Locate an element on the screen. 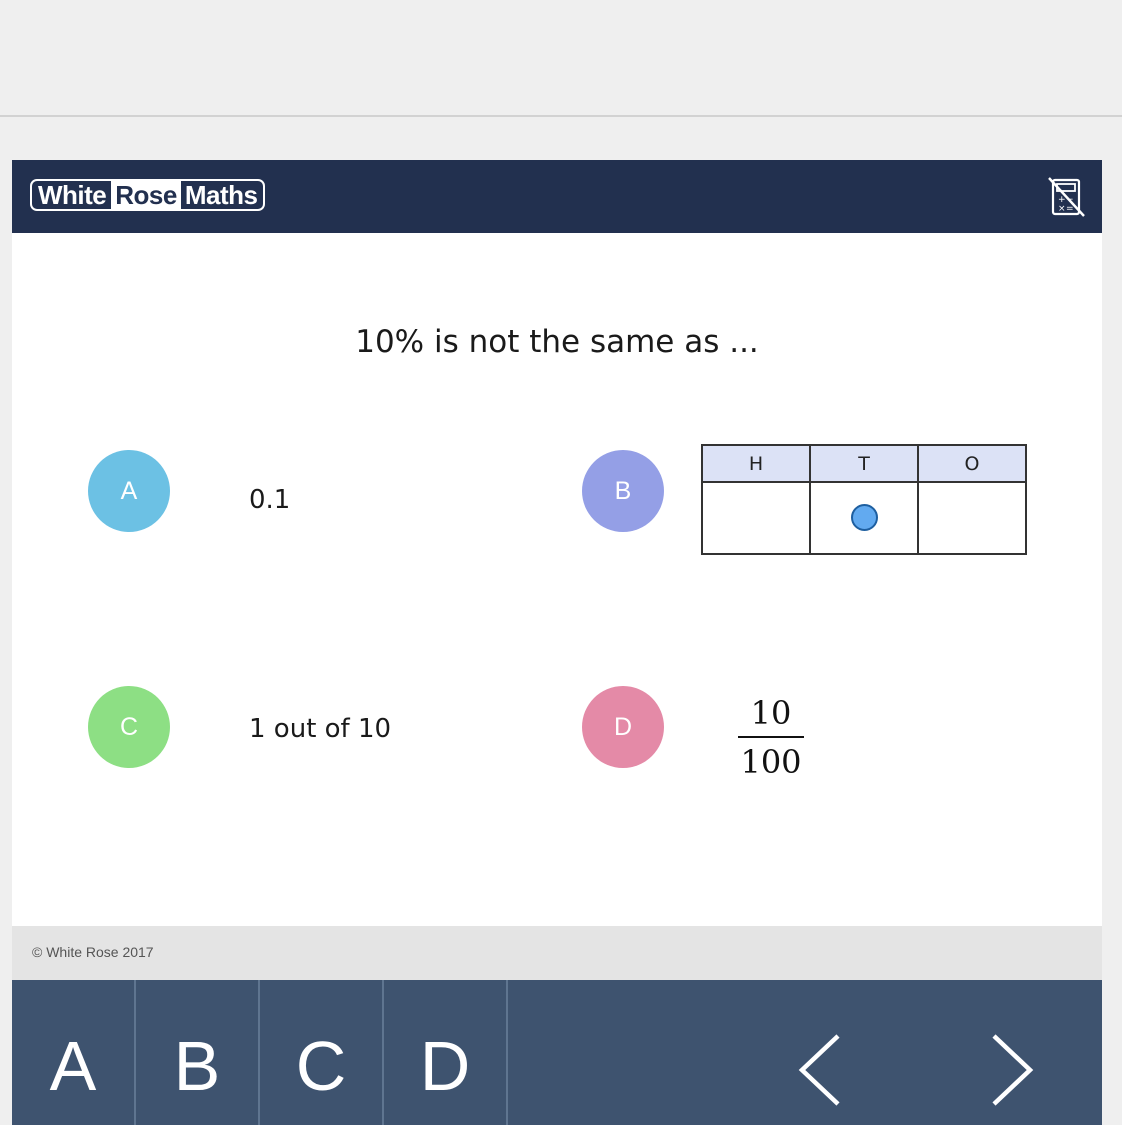 The image size is (1122, 1125). logo-word-maths: Maths is located at coordinates (221, 195).